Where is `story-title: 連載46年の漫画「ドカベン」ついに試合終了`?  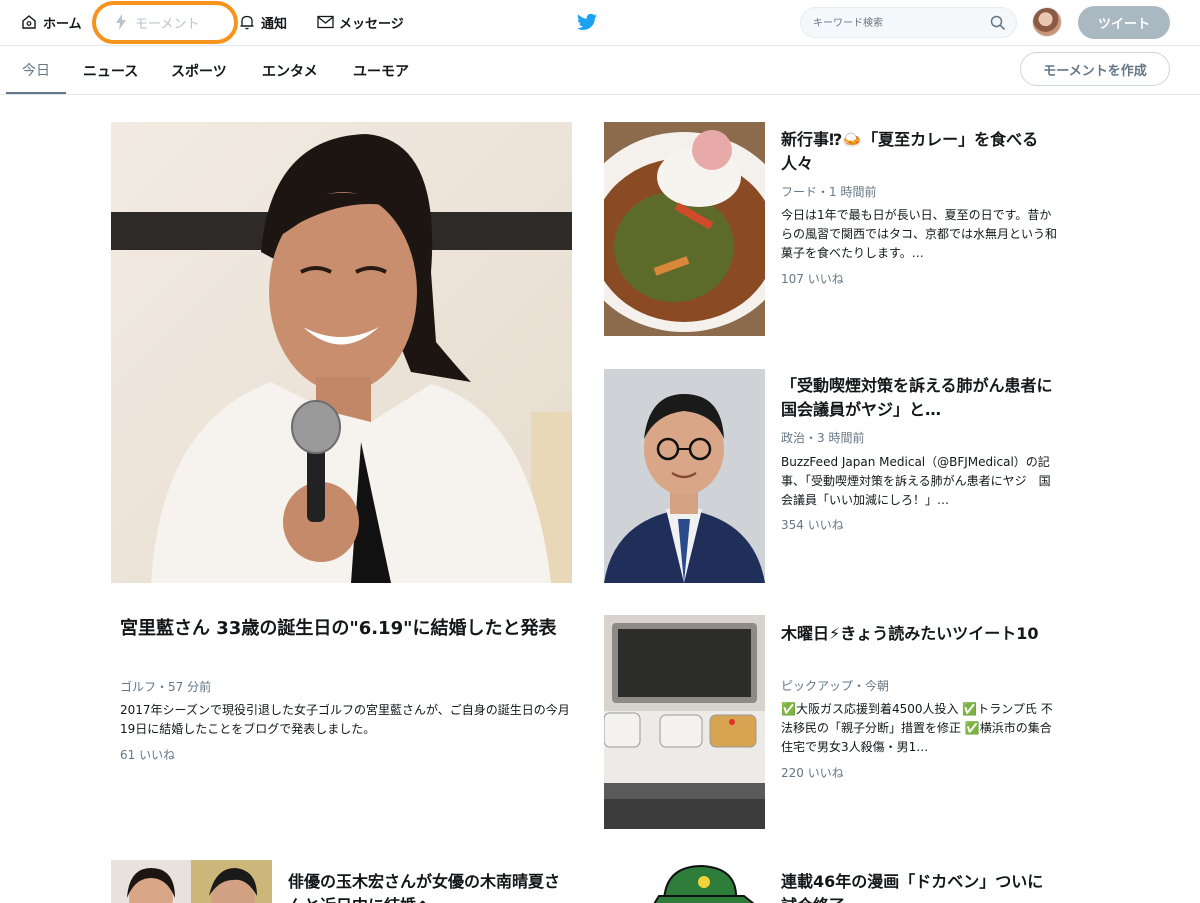
story-title: 連載46年の漫画「ドカベン」ついに試合終了 is located at coordinates (918, 886).